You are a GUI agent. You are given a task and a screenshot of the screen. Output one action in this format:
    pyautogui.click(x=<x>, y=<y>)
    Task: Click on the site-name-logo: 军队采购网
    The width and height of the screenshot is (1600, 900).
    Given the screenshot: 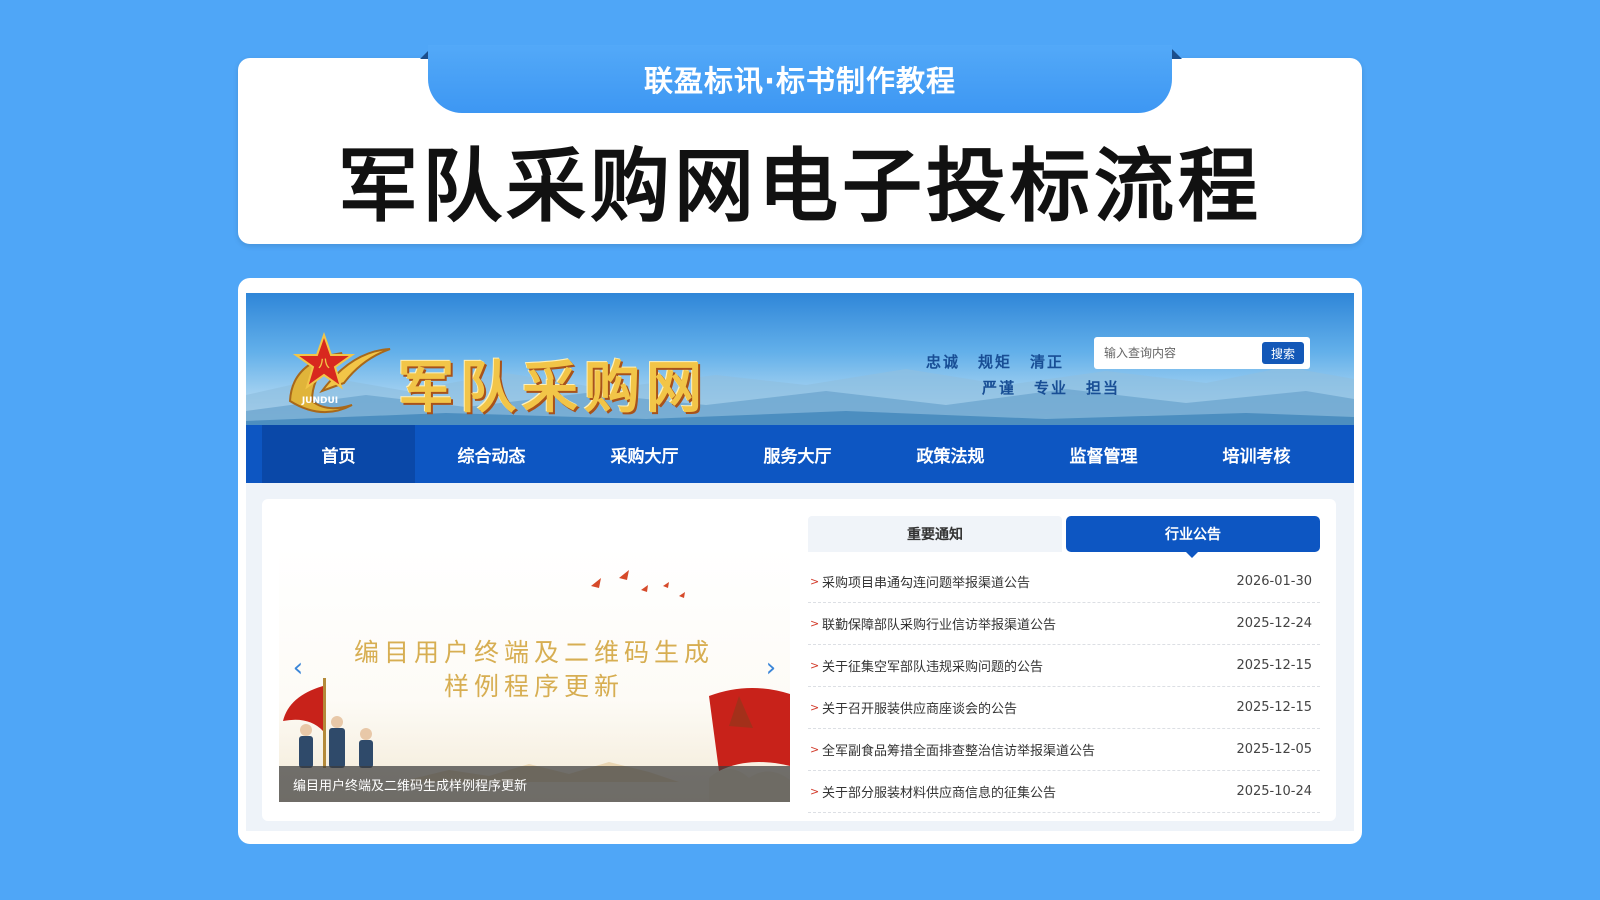 What is the action you would take?
    pyautogui.click(x=553, y=388)
    